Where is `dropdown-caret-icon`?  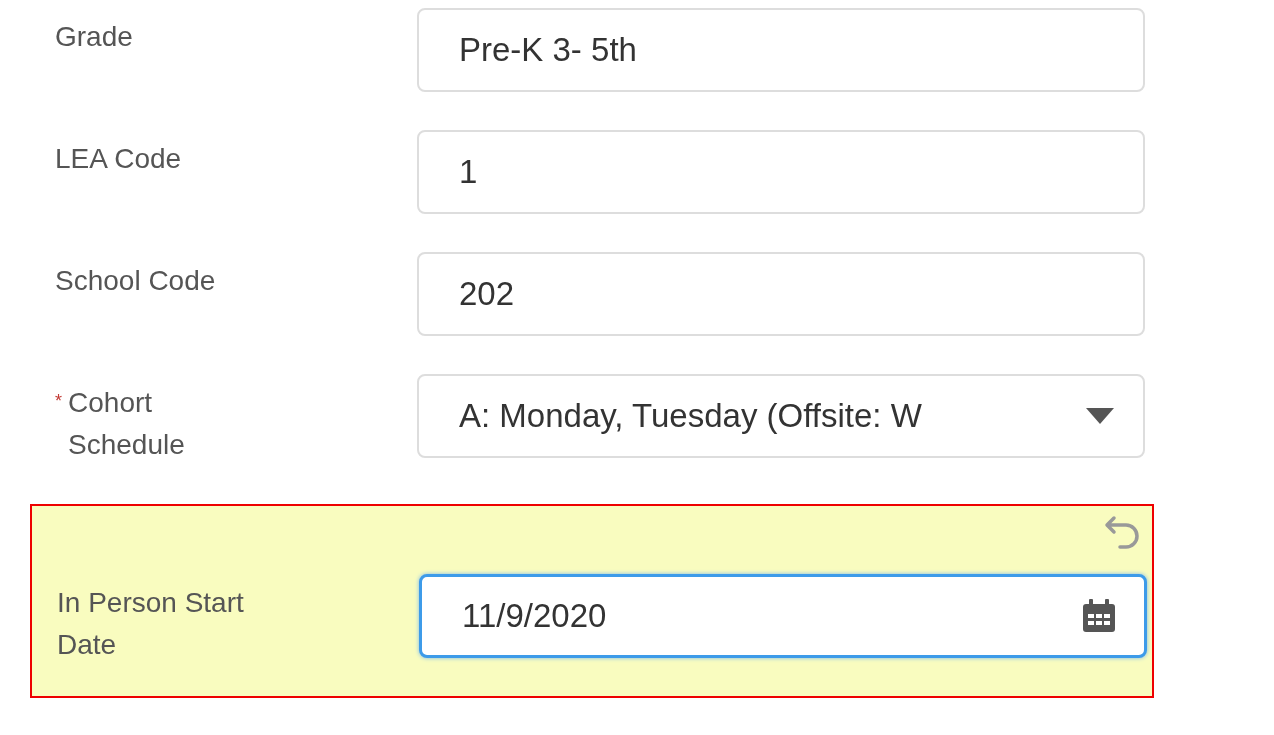 dropdown-caret-icon is located at coordinates (1100, 416).